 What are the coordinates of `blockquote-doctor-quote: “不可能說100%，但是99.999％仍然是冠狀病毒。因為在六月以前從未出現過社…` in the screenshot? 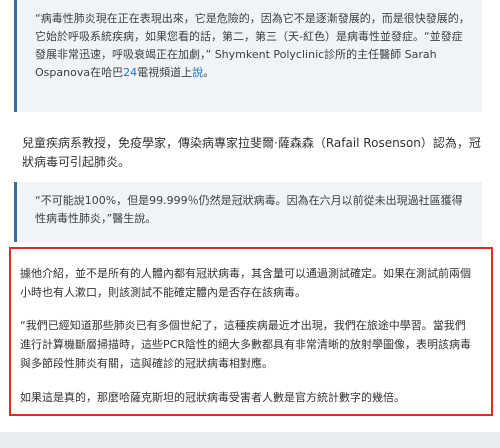 It's located at (248, 212).